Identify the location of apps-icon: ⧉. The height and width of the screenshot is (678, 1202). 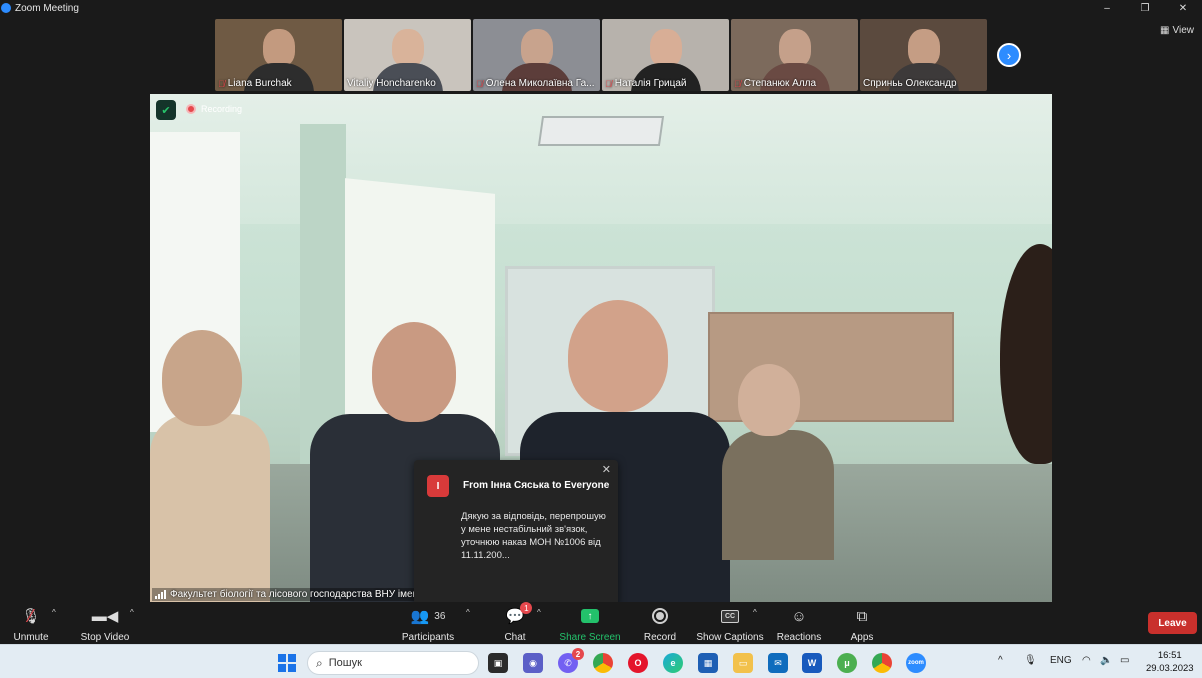
(862, 616).